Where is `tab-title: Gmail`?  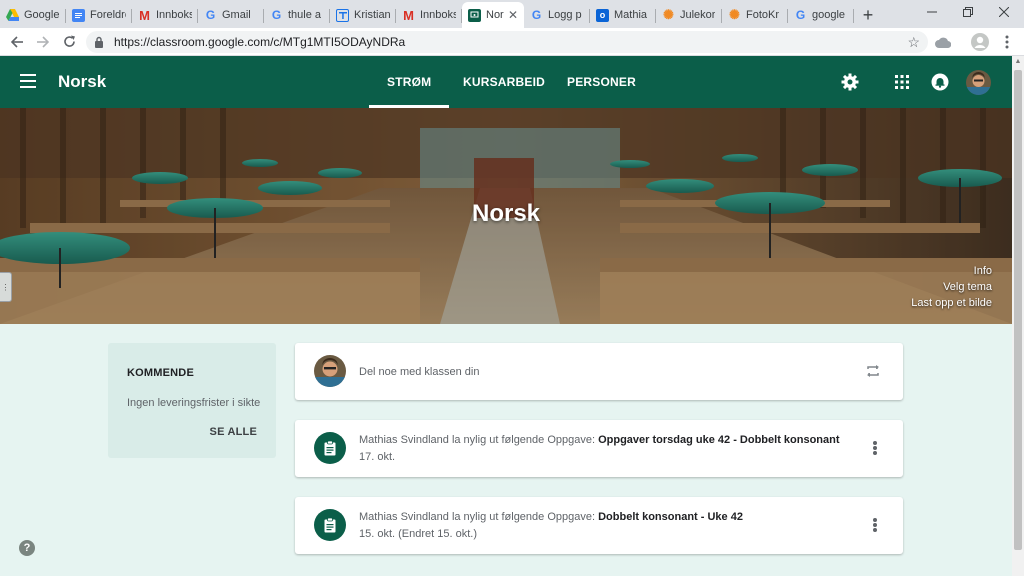
tab-title: Gmail is located at coordinates (236, 15).